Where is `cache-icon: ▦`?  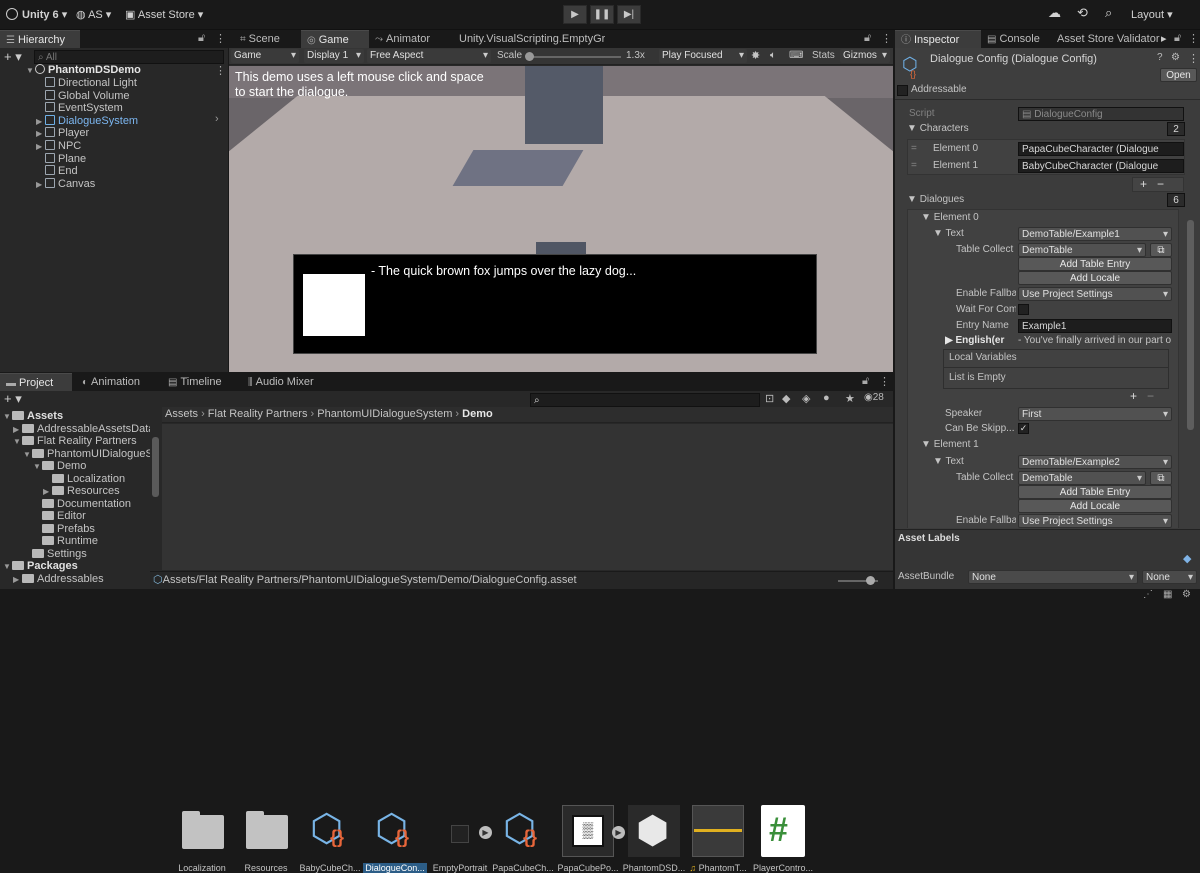
cache-icon: ▦ is located at coordinates (1167, 594).